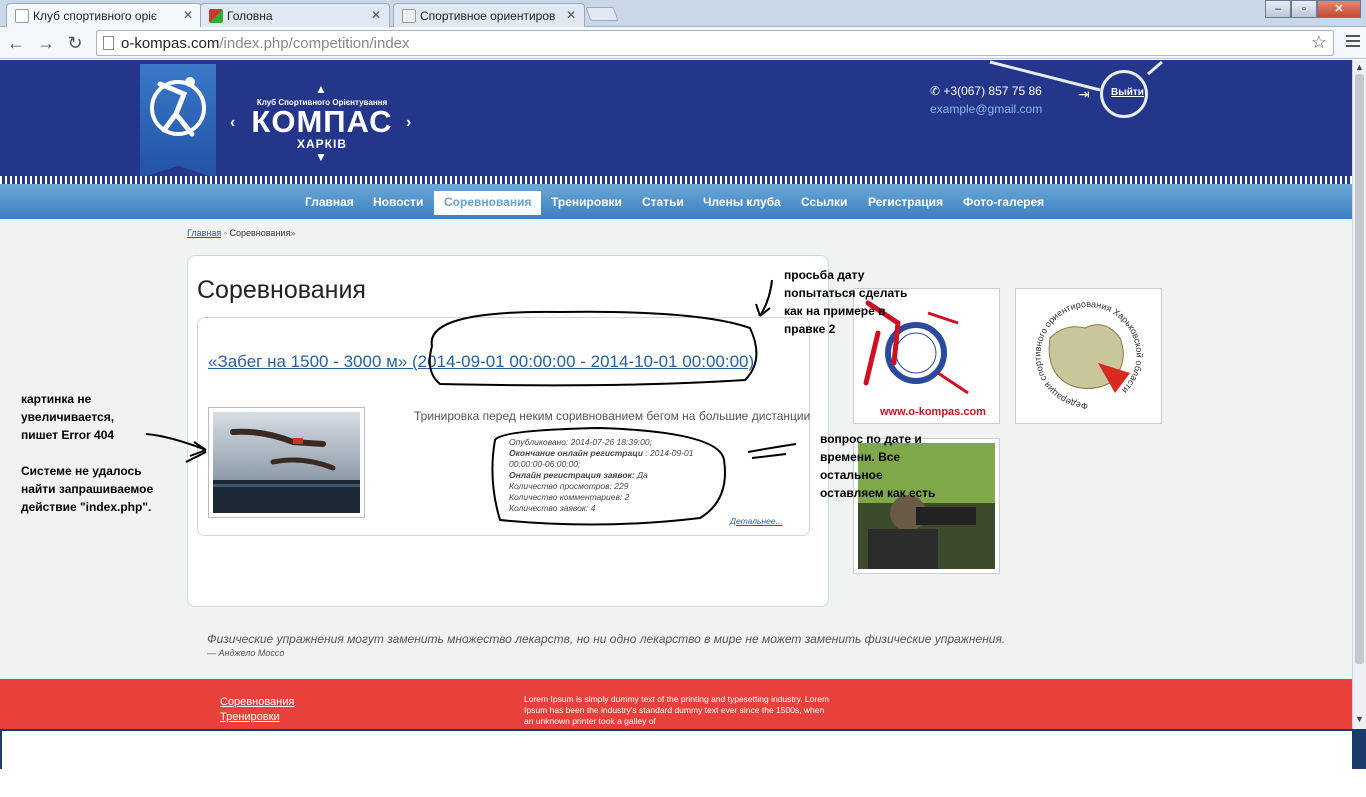 The width and height of the screenshot is (1366, 797). Describe the element at coordinates (1359, 750) in the screenshot. I see `window-frame-right` at that location.